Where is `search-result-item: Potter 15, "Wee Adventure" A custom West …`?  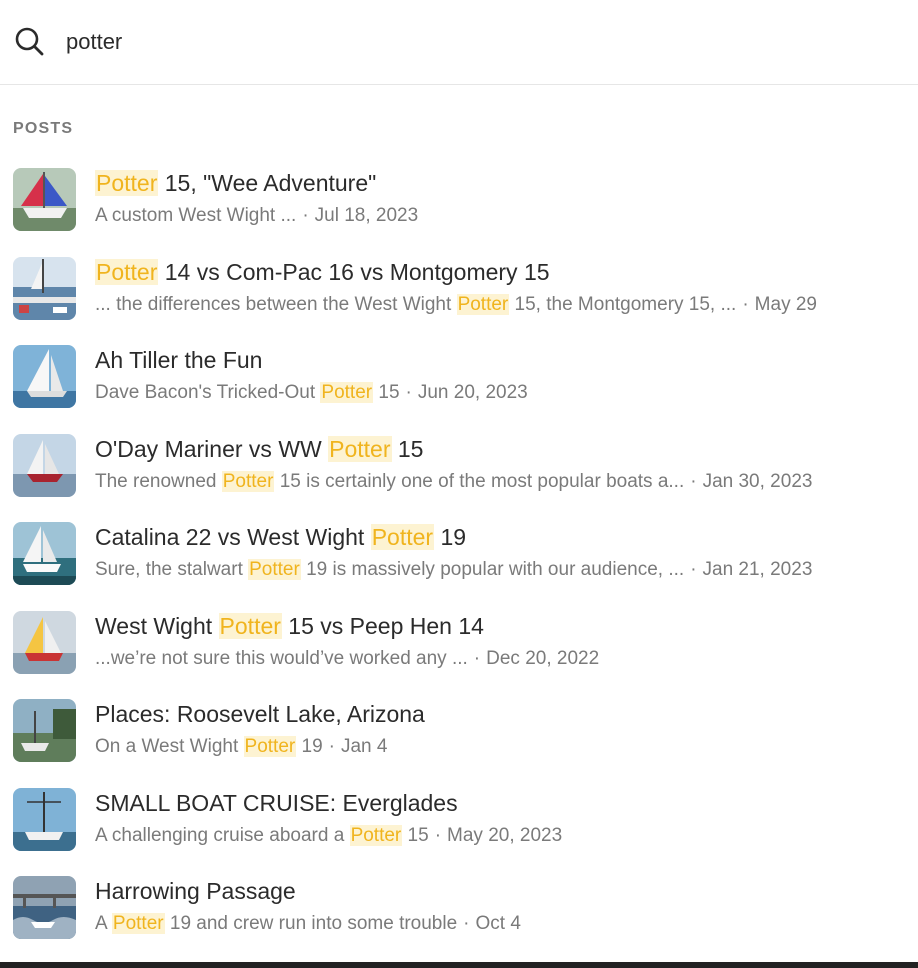
search-result-item: Potter 15, "Wee Adventure" A custom West … is located at coordinates (459, 204).